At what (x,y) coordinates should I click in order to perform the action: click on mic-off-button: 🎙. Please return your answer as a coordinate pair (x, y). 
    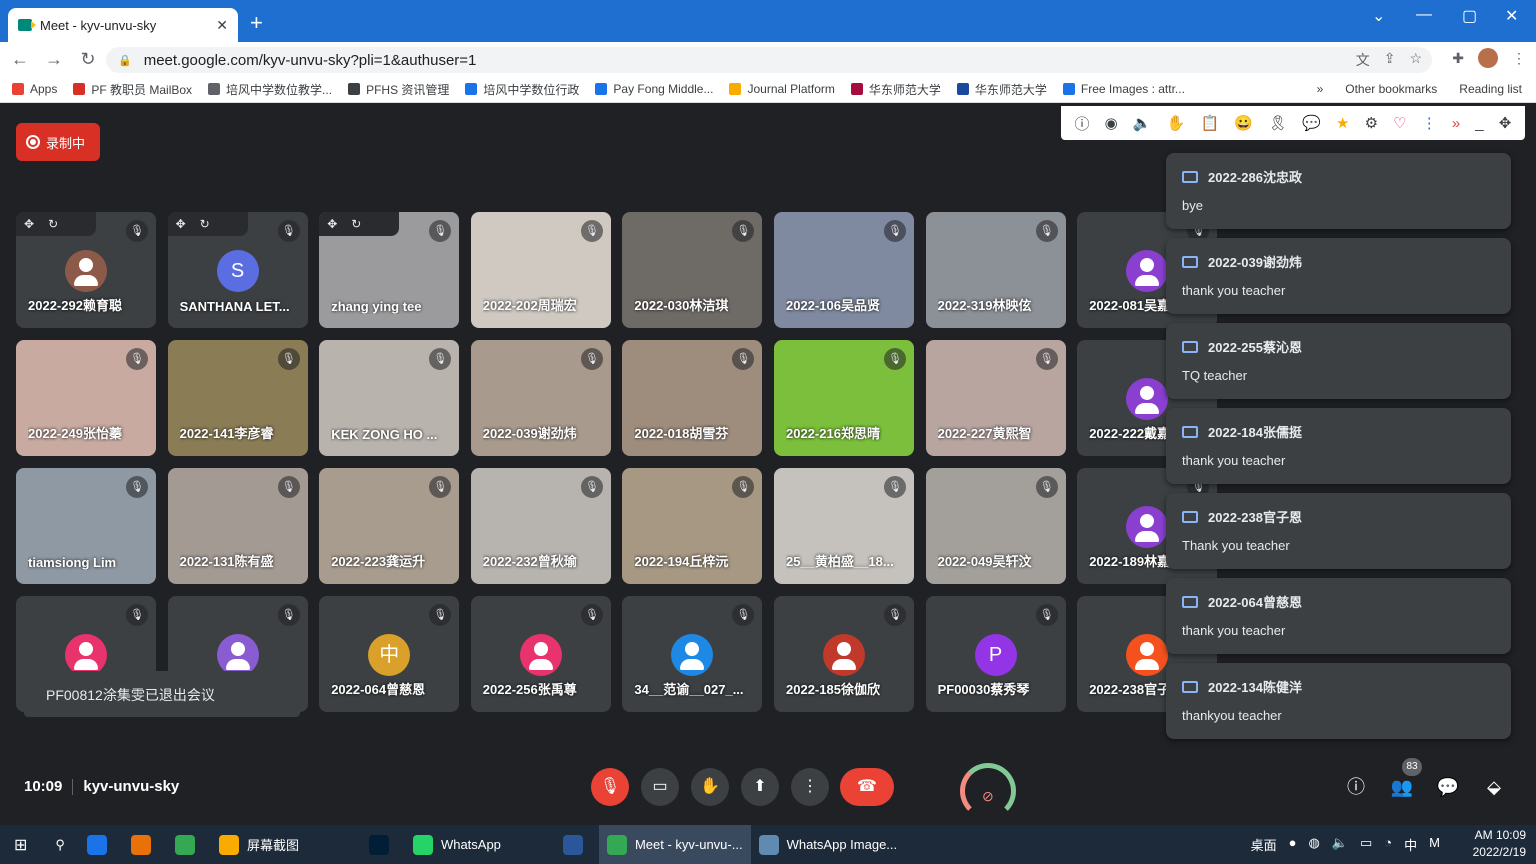
    Looking at the image, I should click on (610, 787).